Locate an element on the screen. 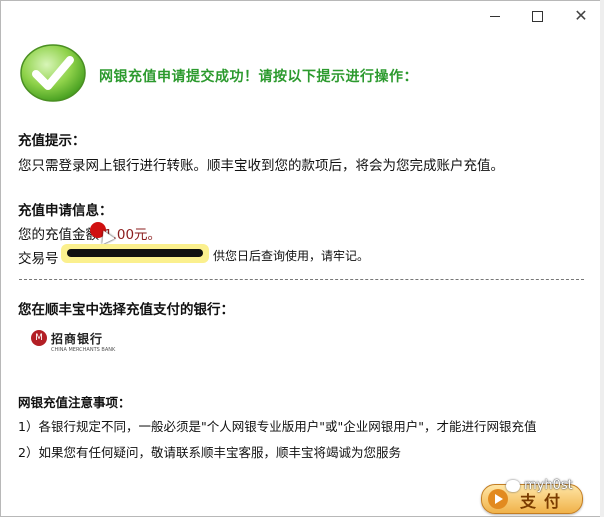  bank-section-title: 您在顺丰宝中选择充值支付的银行： is located at coordinates (126, 310).